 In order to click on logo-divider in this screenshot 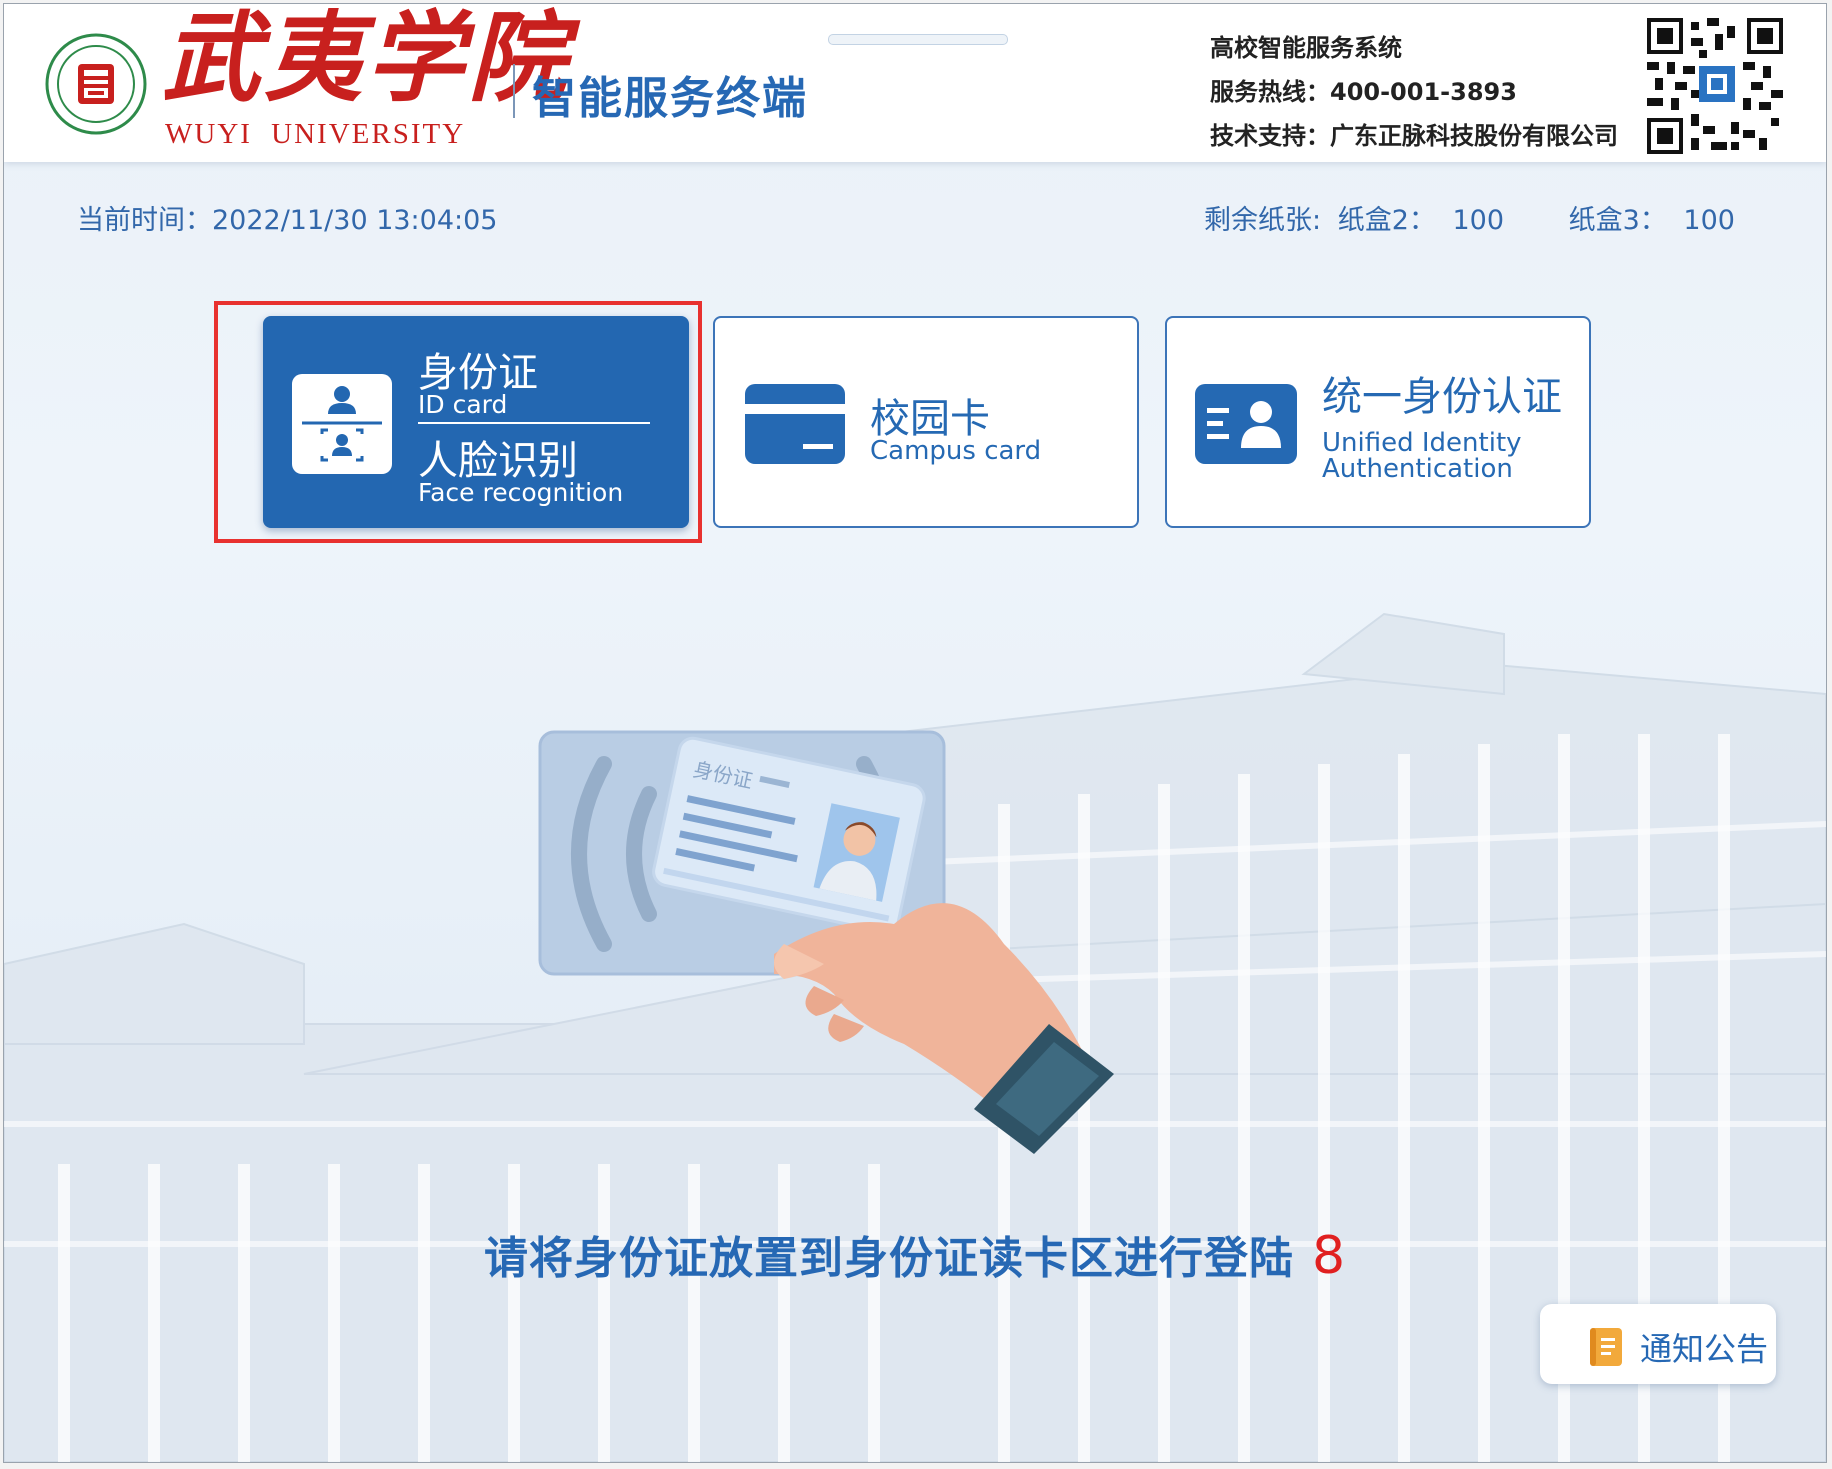, I will do `click(514, 91)`.